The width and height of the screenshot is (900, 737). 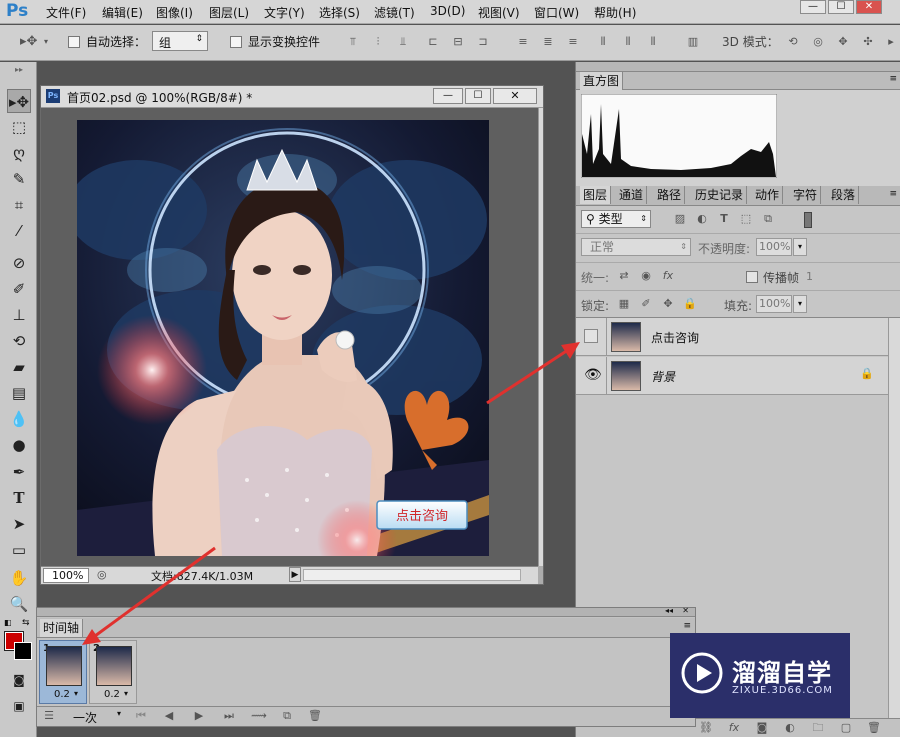 I want to click on quick-select-tool-icon: ✎, so click(x=19, y=179).